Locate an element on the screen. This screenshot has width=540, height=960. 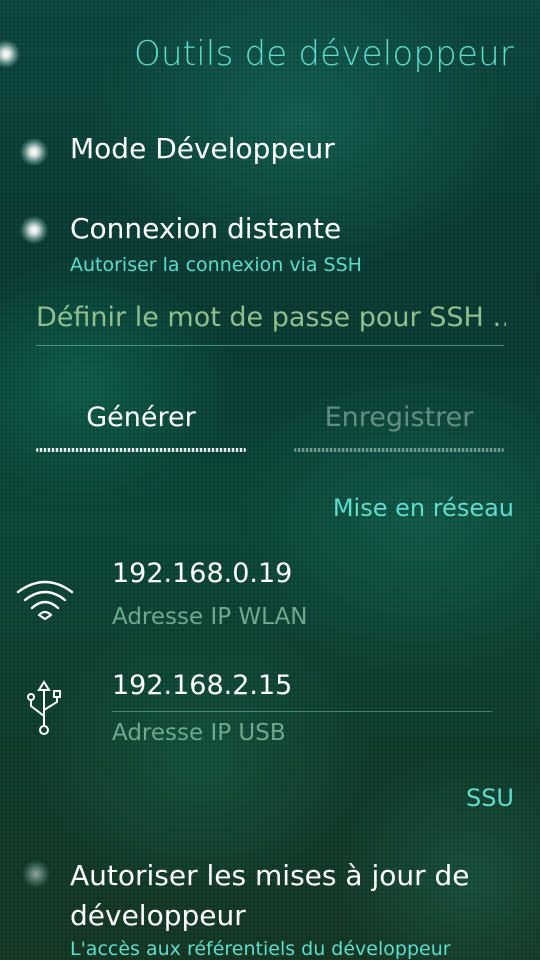
developer-mode-switch: Mode Développeur is located at coordinates (270, 152).